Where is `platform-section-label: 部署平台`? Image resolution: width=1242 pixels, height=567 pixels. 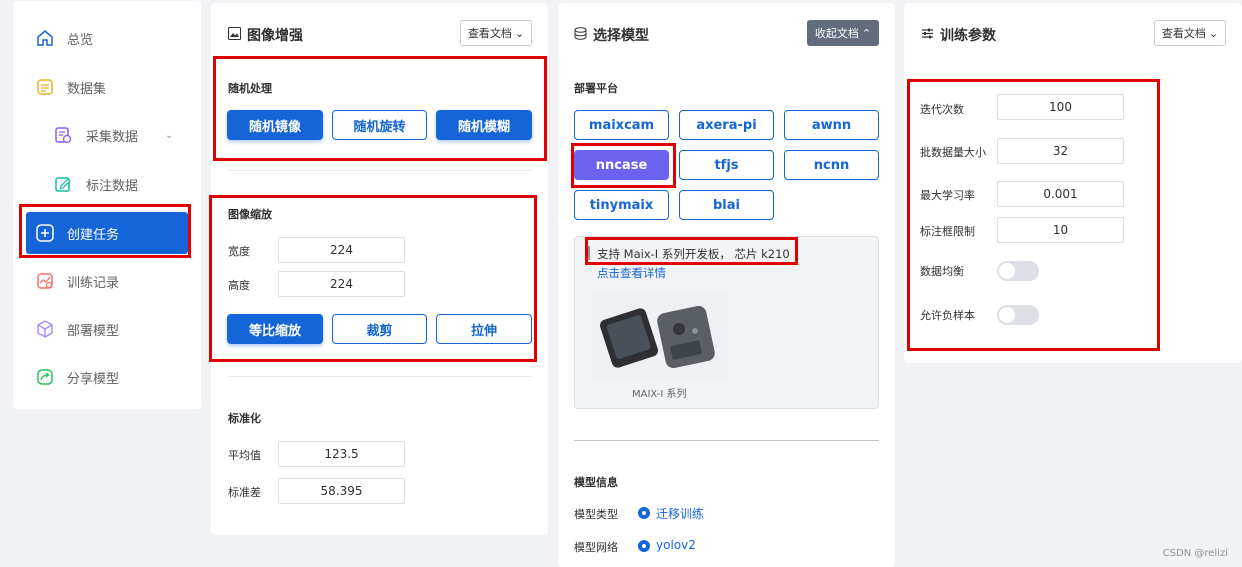
platform-section-label: 部署平台 is located at coordinates (596, 88).